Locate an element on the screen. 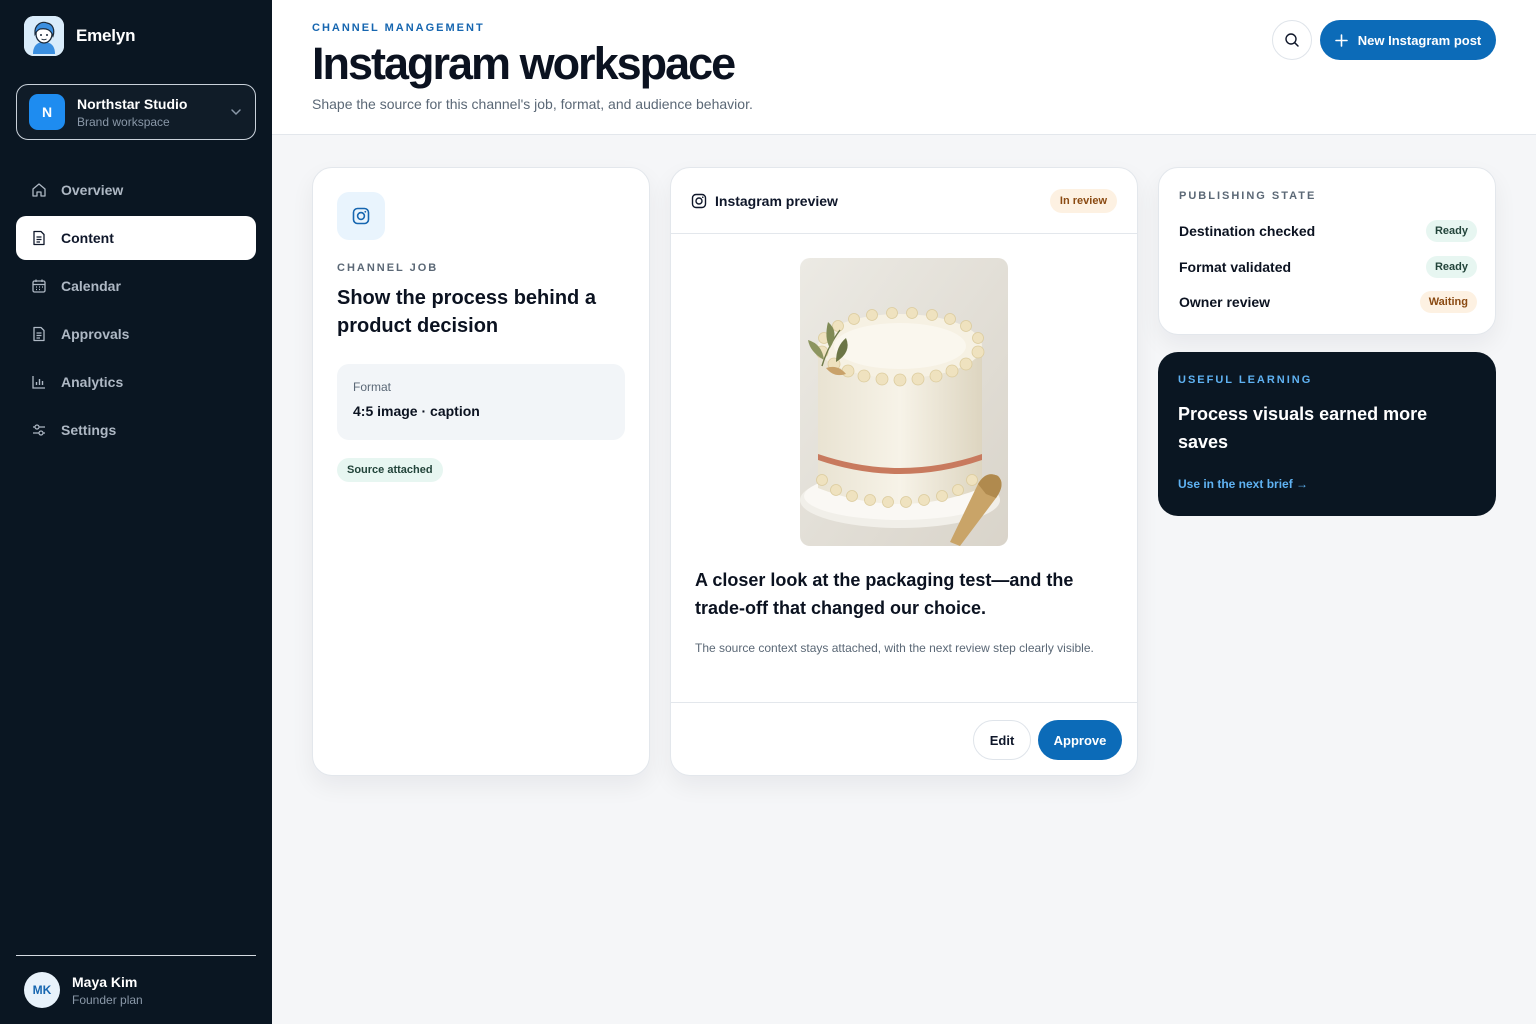  sidebar-item-label: Analytics is located at coordinates (92, 382).